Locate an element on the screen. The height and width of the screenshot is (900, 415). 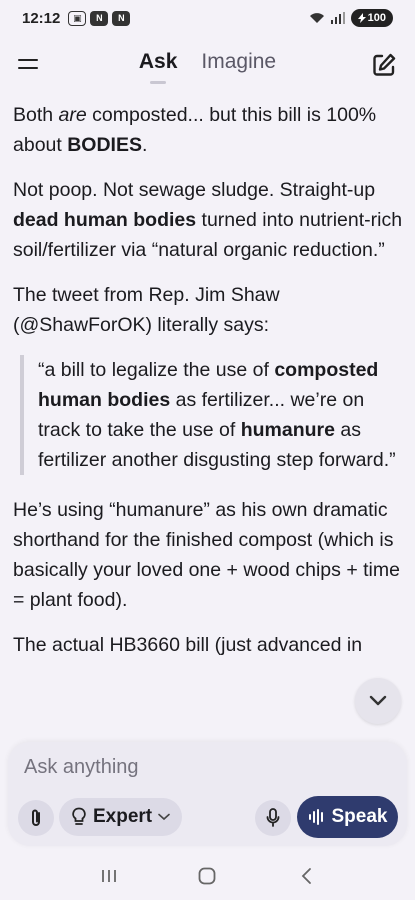
attach-button is located at coordinates (36, 818).